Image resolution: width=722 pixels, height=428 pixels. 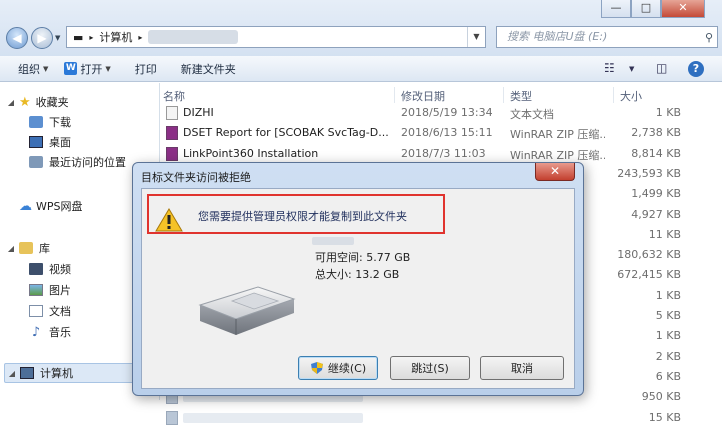 I want to click on sidebar-label: 文档, so click(x=60, y=311).